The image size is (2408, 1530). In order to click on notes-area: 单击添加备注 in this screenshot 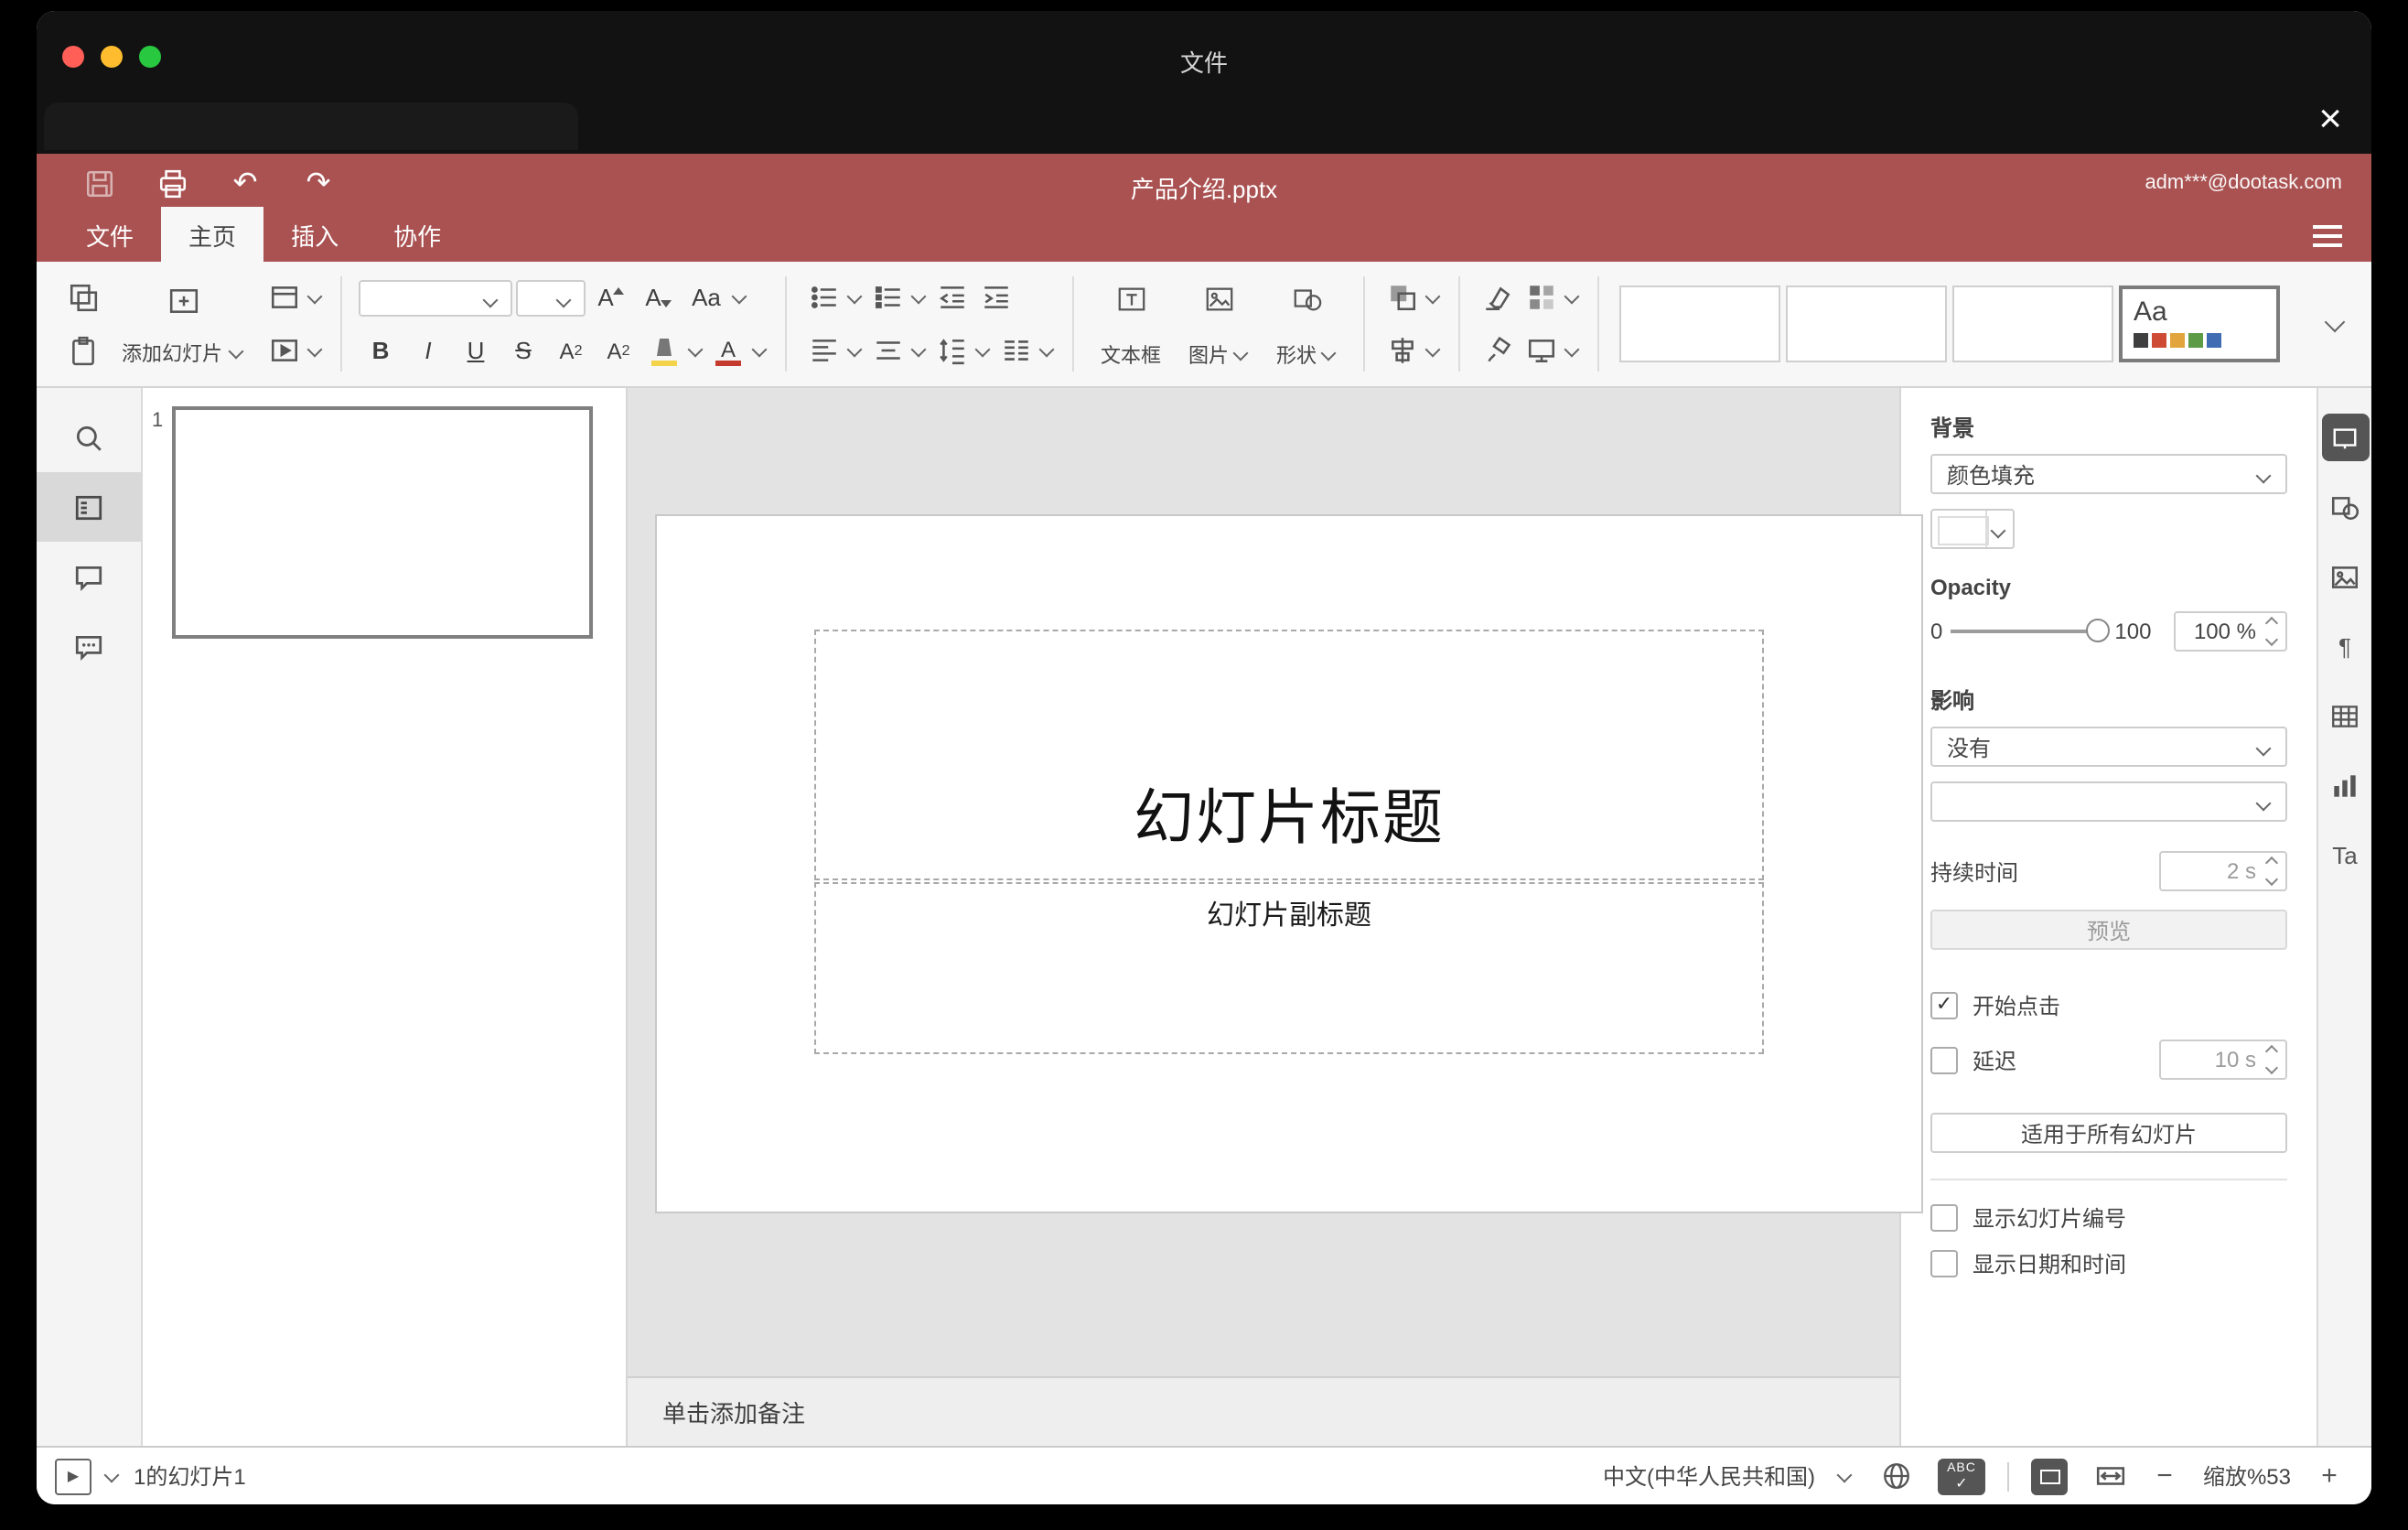, I will do `click(1263, 1411)`.